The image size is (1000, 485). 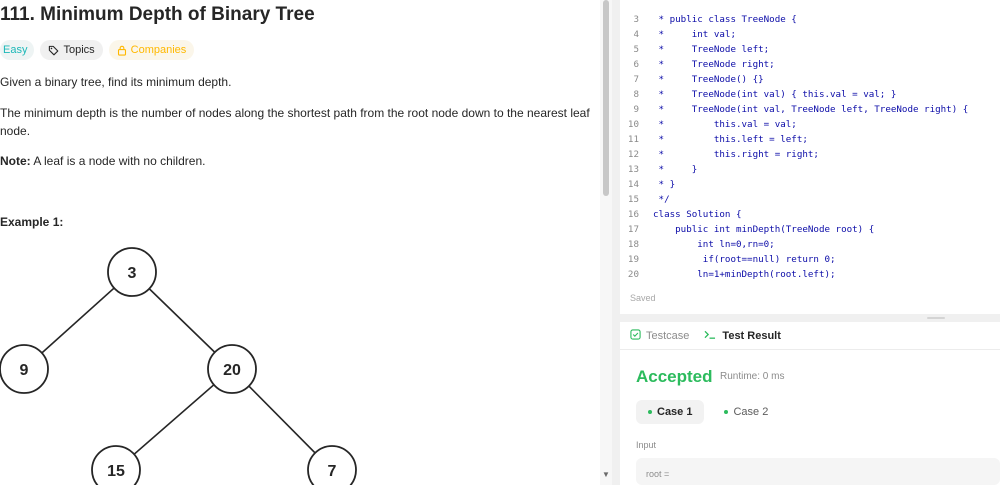 I want to click on line-number: 20, so click(x=633, y=274).